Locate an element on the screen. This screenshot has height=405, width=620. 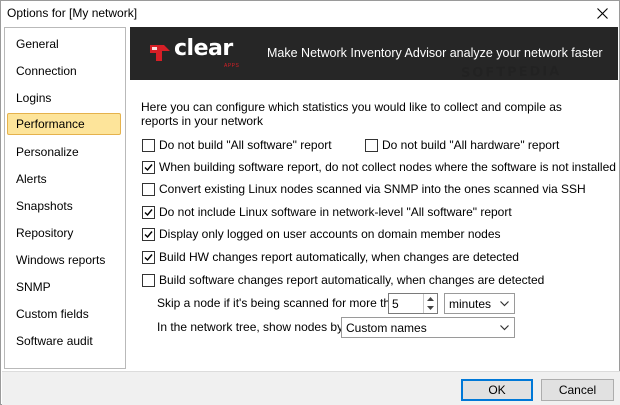
tree-display-select: Custom names is located at coordinates (428, 327).